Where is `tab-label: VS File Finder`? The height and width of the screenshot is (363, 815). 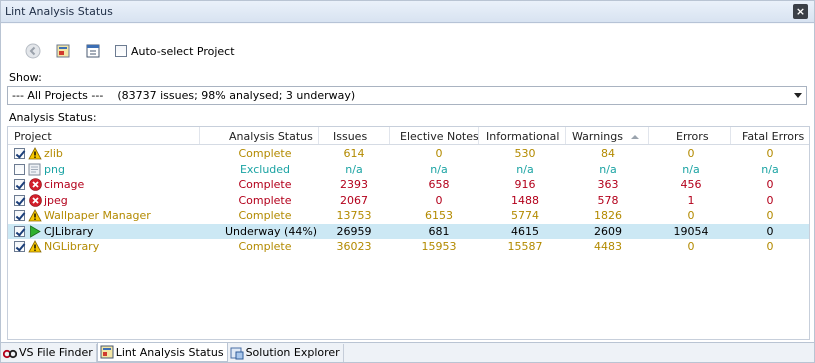 tab-label: VS File Finder is located at coordinates (56, 352).